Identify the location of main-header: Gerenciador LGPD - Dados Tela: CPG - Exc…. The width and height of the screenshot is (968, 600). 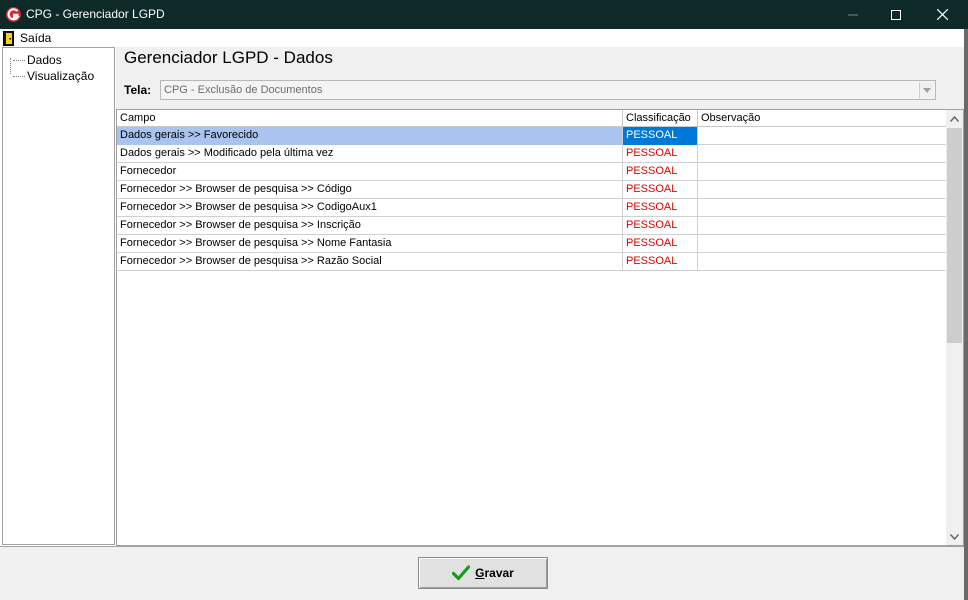
(540, 78).